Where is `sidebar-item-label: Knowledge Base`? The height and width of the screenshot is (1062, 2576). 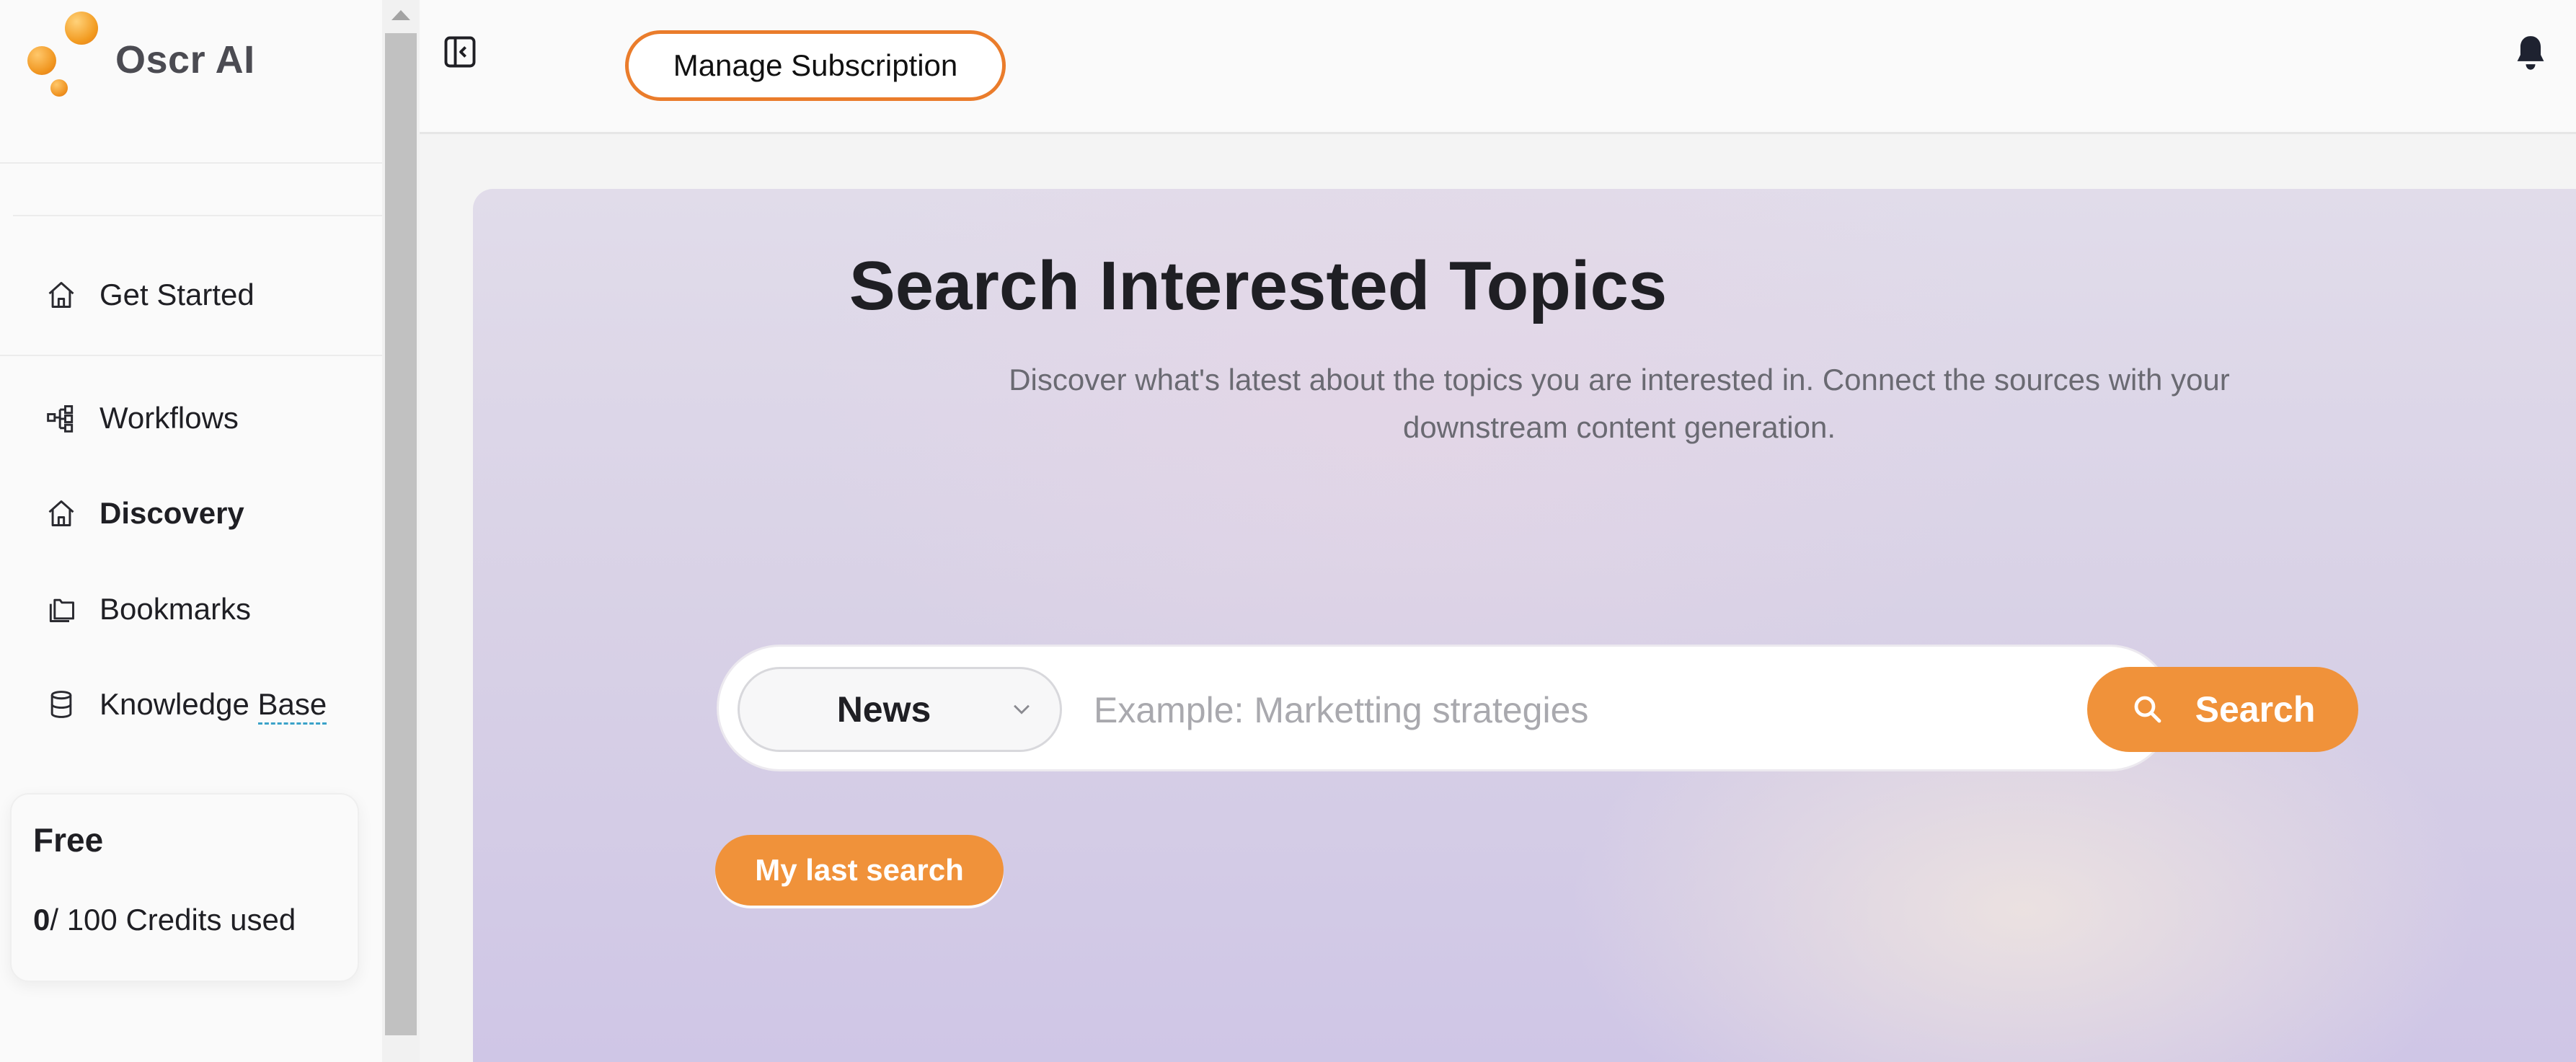 sidebar-item-label: Knowledge Base is located at coordinates (213, 706).